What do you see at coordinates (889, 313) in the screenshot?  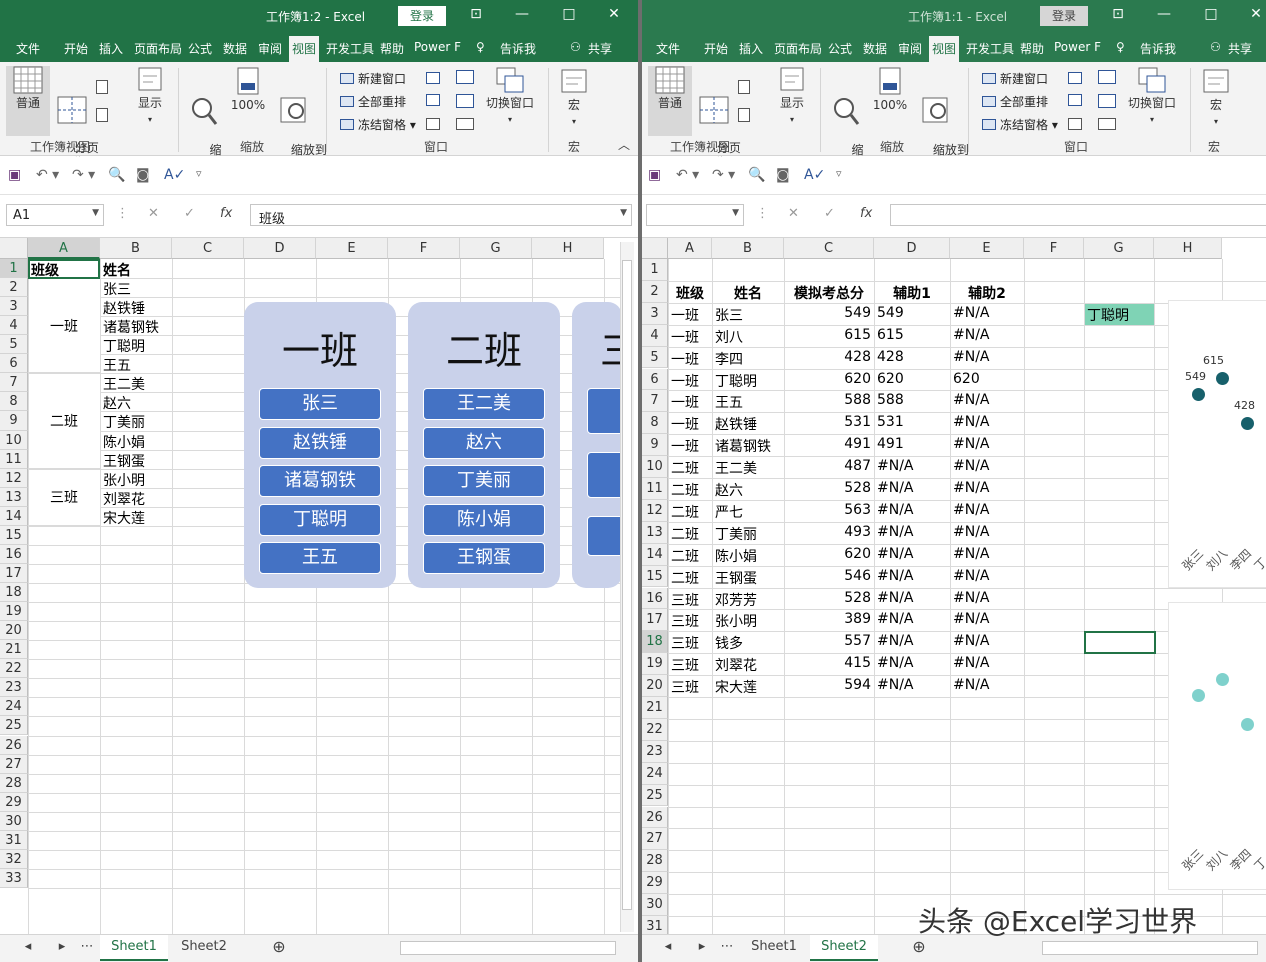 I see `table-cell-aux1: 549` at bounding box center [889, 313].